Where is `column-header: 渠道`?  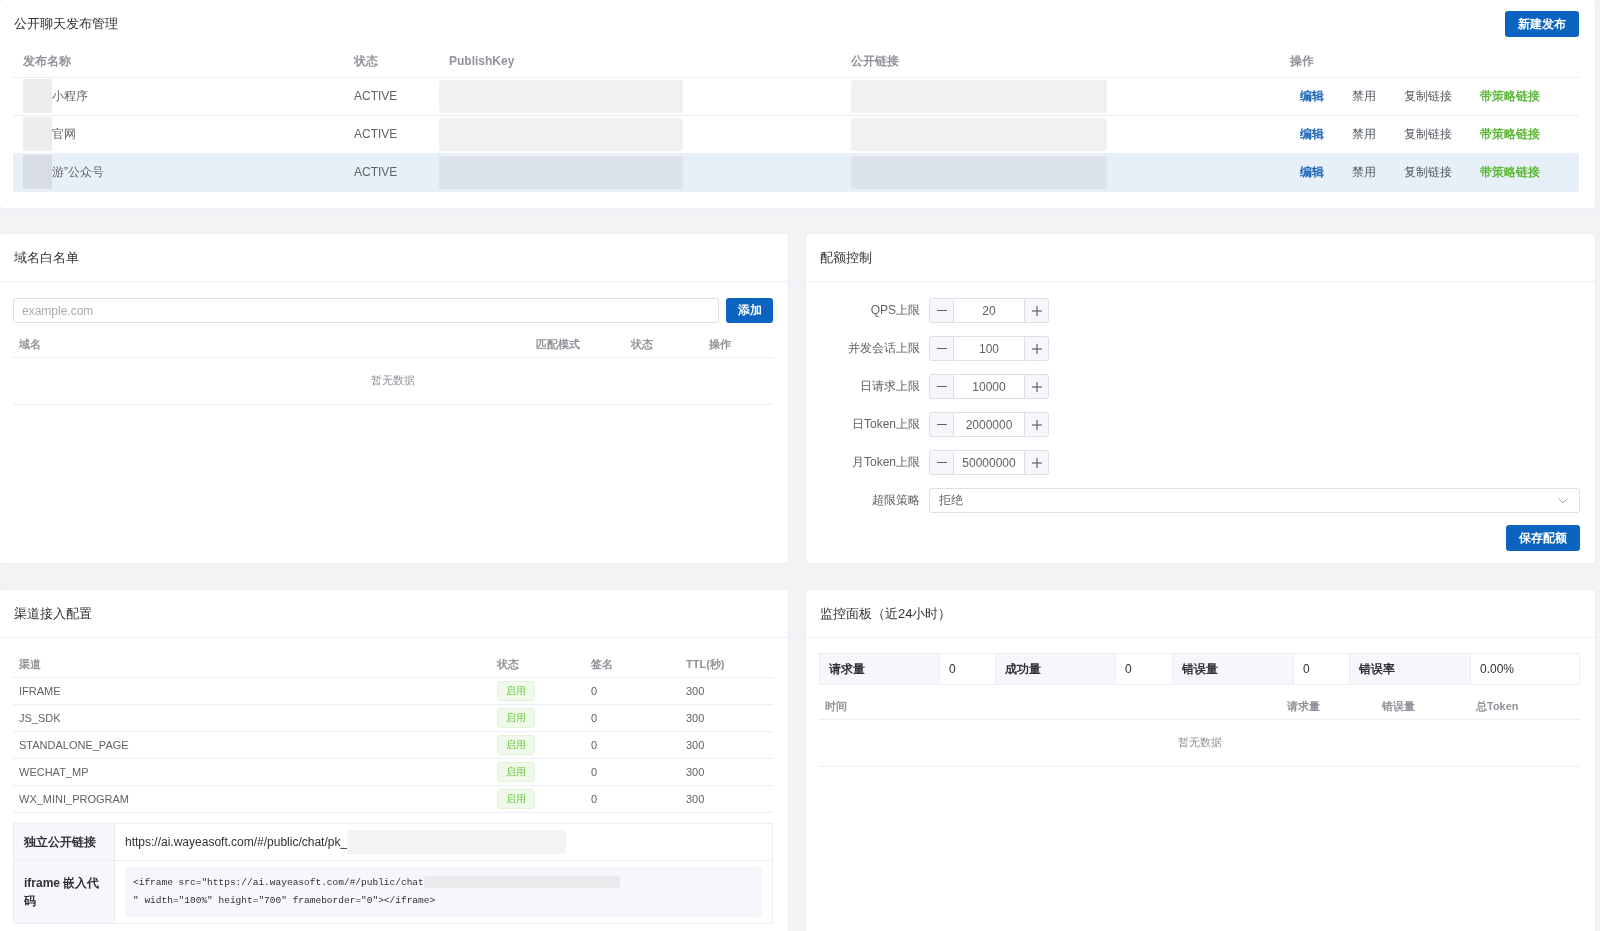
column-header: 渠道 is located at coordinates (252, 665).